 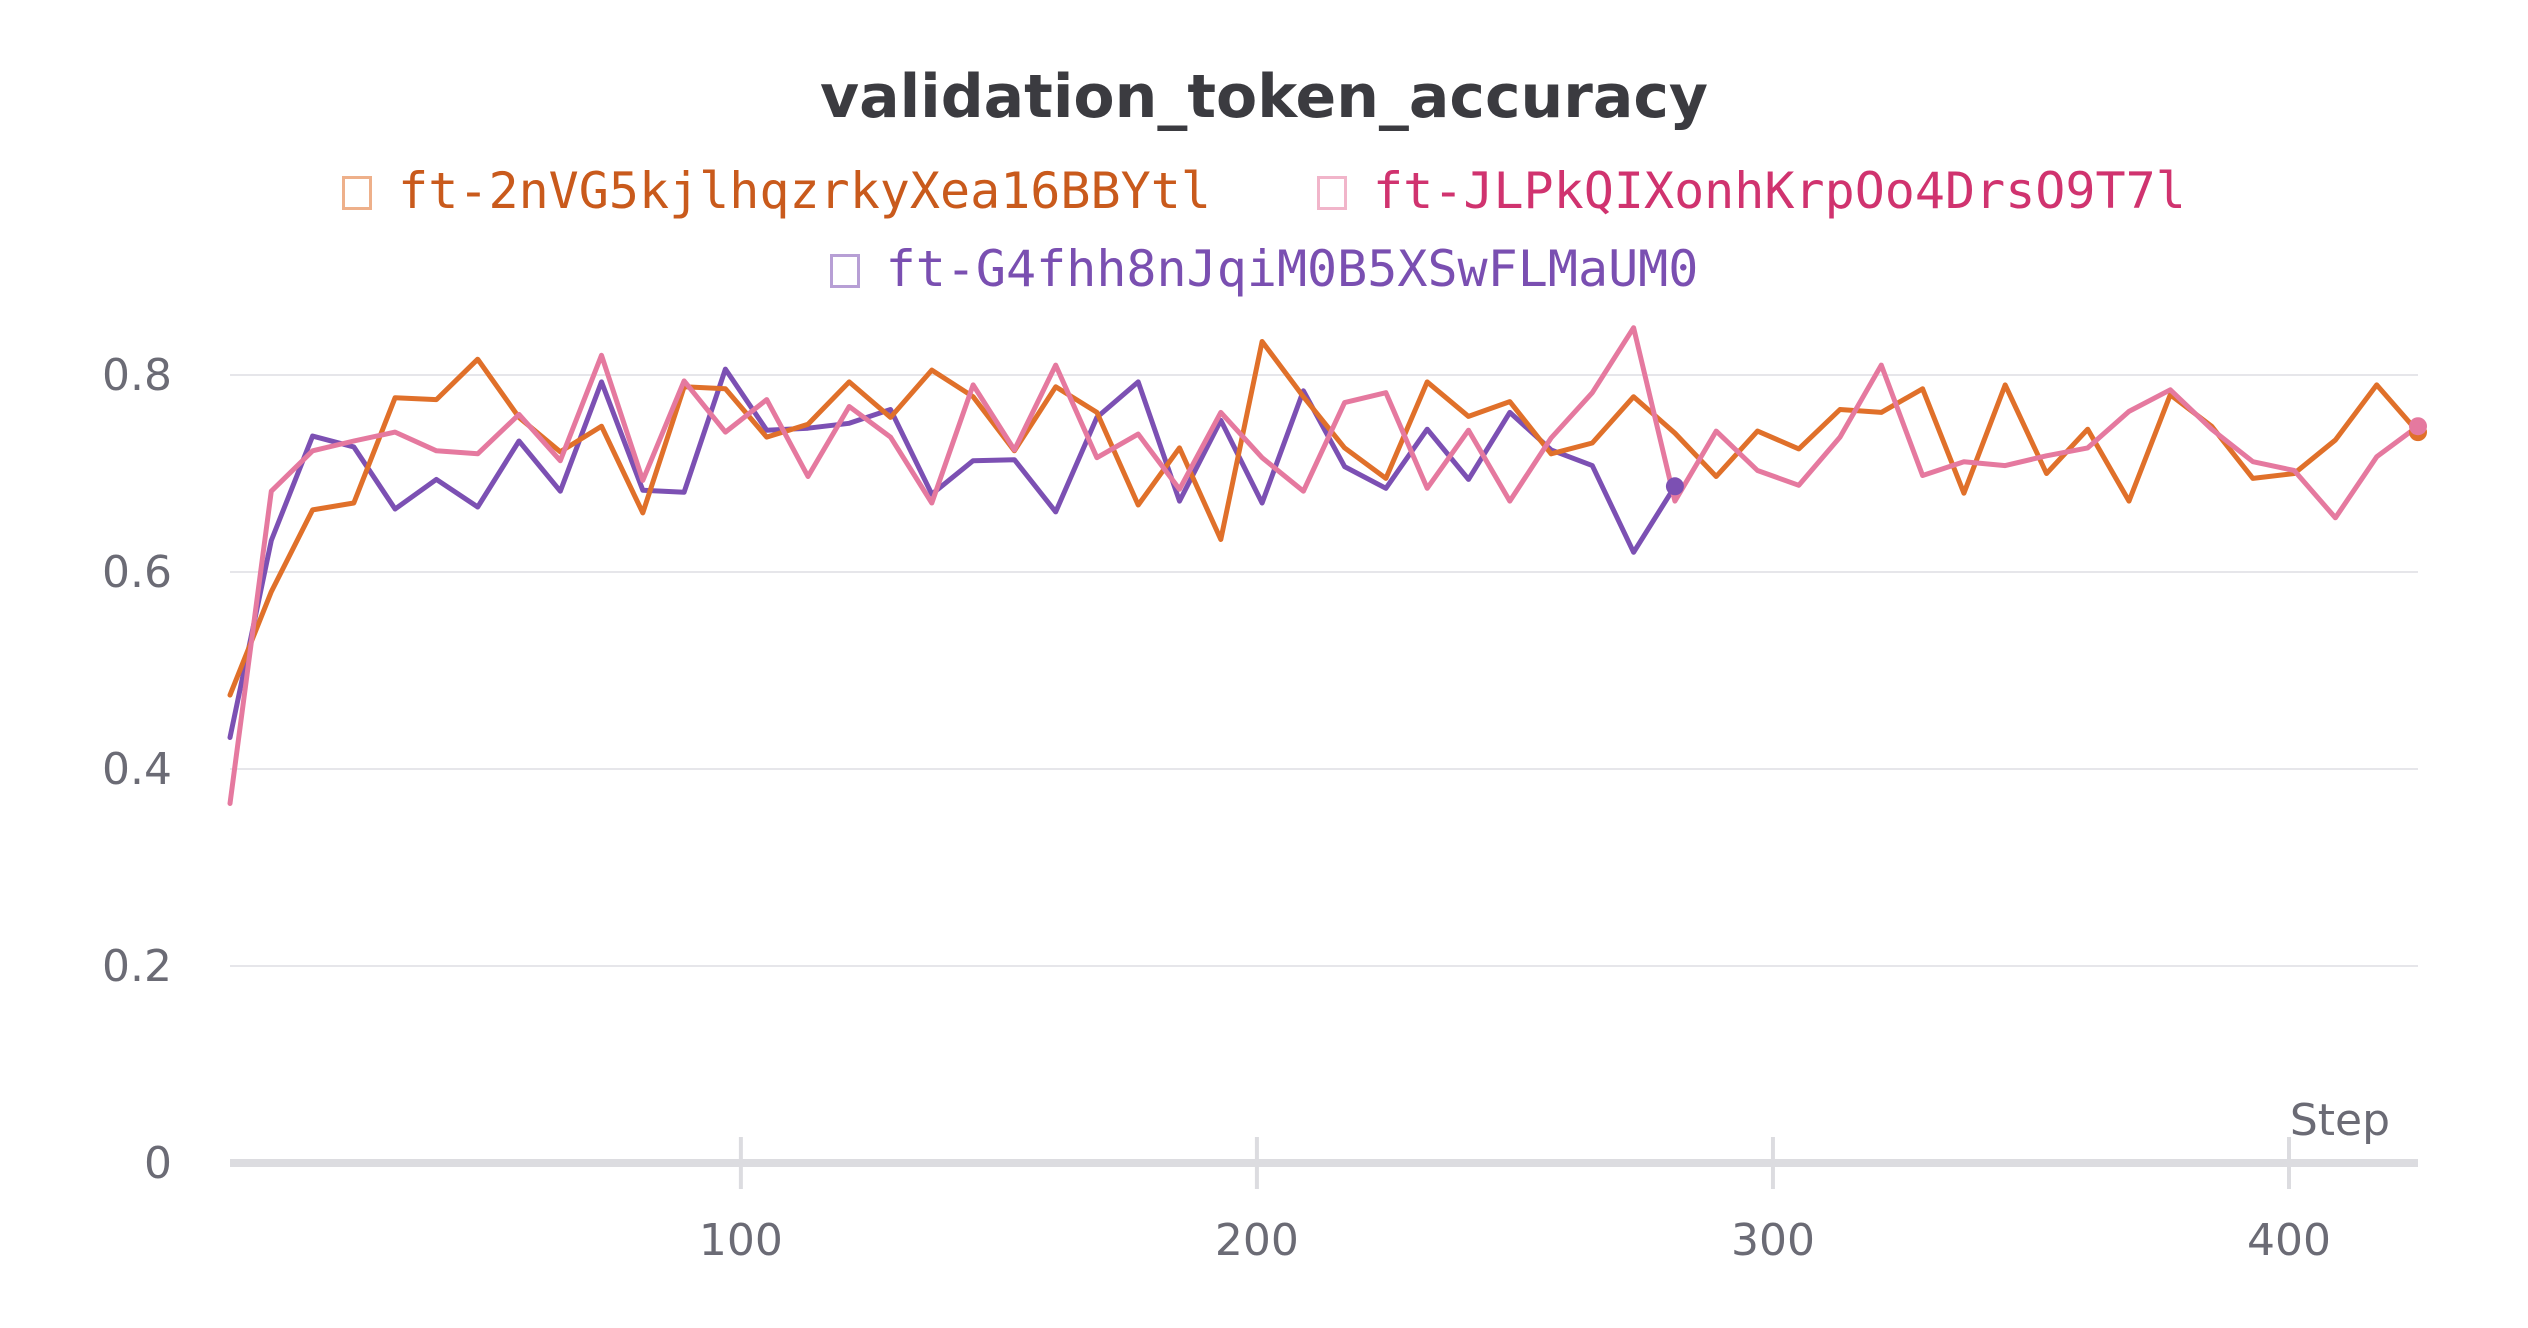 What do you see at coordinates (741, 1240) in the screenshot?
I see `x-tick-label-0: 100` at bounding box center [741, 1240].